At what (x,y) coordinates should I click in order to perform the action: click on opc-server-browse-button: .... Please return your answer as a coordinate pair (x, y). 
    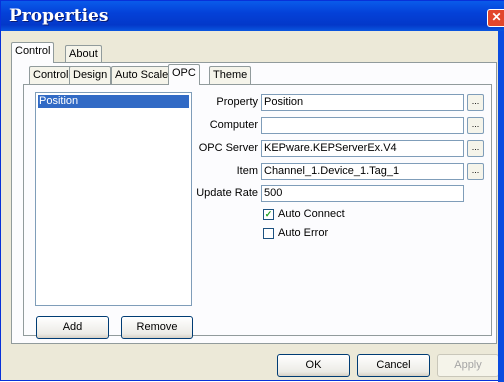
    Looking at the image, I should click on (475, 148).